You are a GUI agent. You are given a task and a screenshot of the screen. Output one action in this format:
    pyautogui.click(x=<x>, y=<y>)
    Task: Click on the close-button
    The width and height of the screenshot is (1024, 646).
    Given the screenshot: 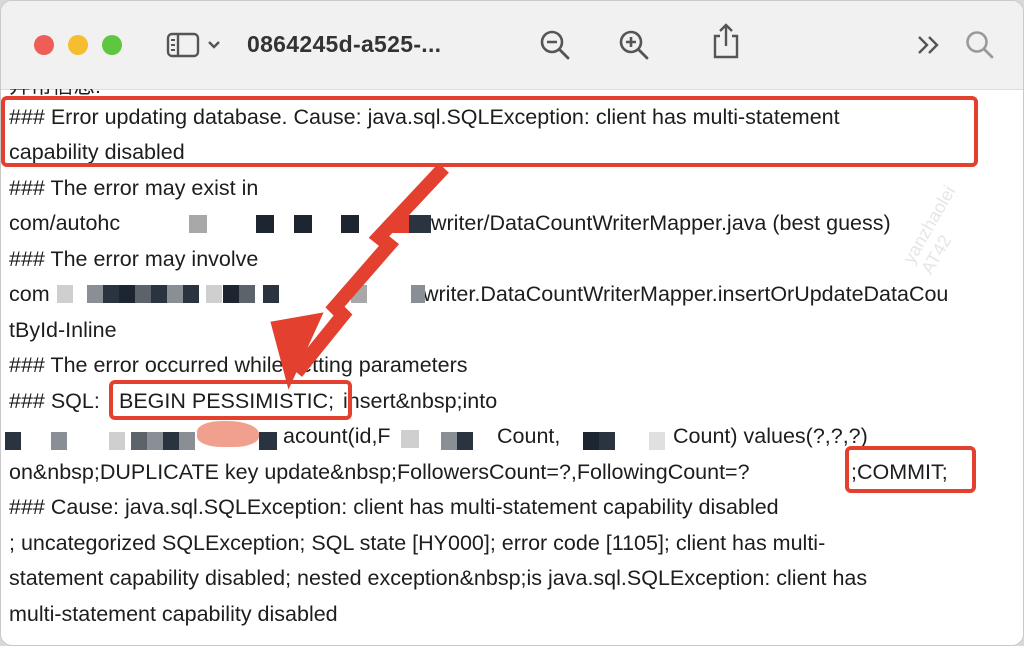 What is the action you would take?
    pyautogui.click(x=44, y=45)
    